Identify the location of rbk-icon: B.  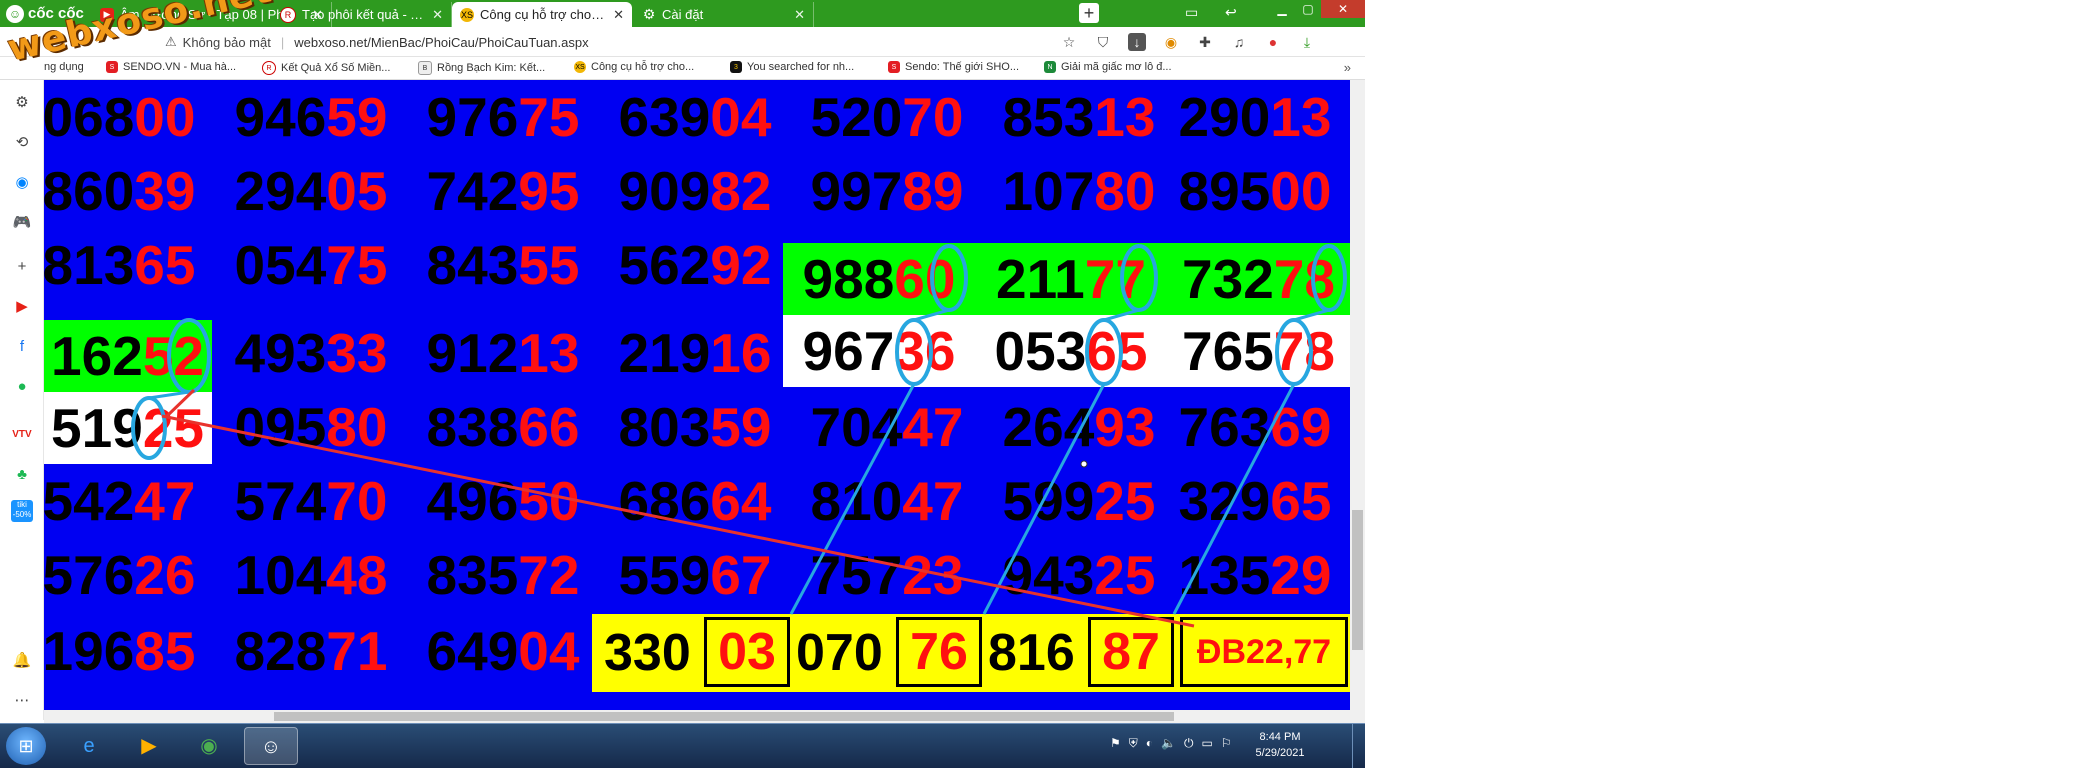
(425, 68).